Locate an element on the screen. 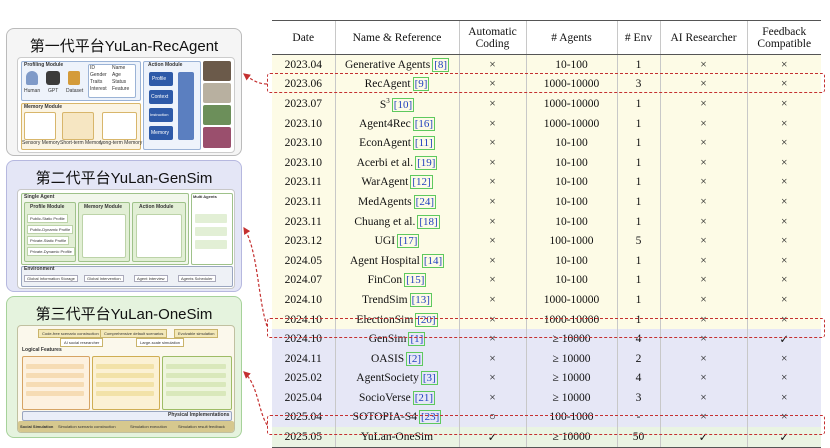  system-name: MedAgents is located at coordinates (385, 201).